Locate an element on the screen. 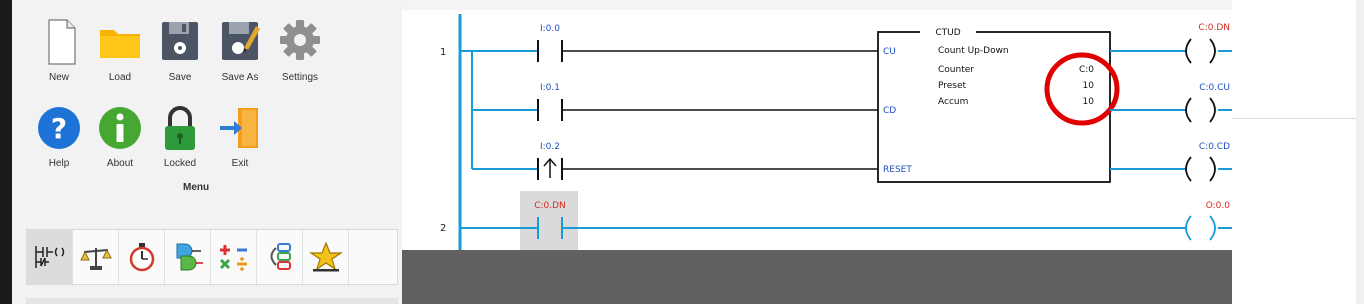  left-edge is located at coordinates (6, 152).